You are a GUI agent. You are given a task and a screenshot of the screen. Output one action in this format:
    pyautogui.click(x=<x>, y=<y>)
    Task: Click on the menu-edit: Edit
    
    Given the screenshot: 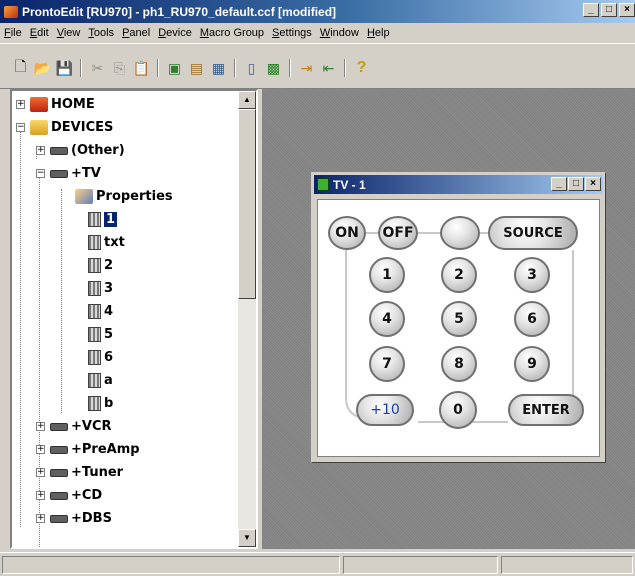 What is the action you would take?
    pyautogui.click(x=41, y=33)
    